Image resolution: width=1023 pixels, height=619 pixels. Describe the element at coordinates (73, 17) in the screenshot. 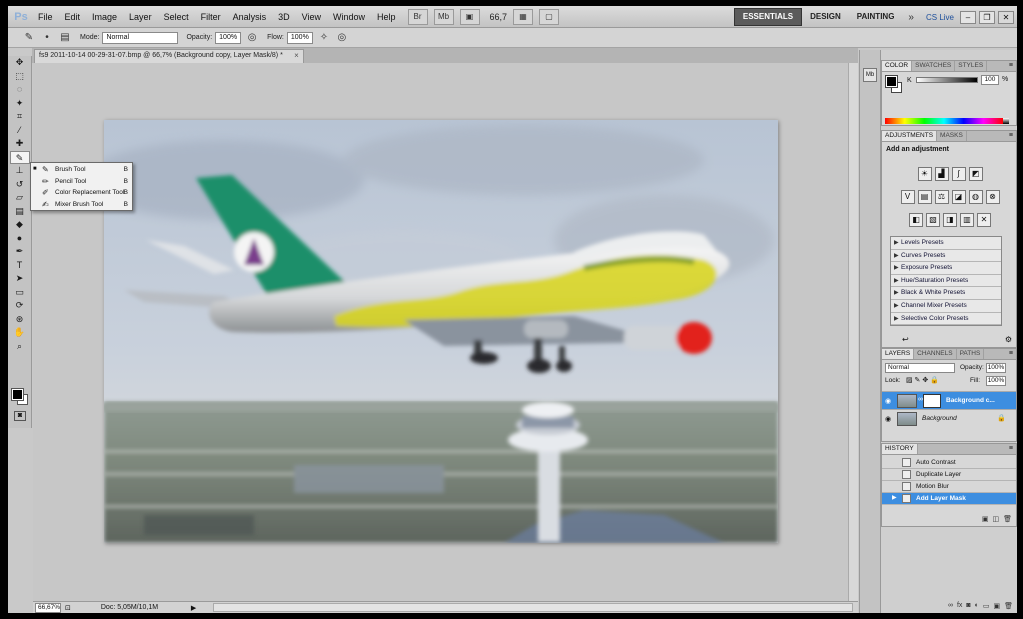

I see `menu-edit: Edit` at that location.